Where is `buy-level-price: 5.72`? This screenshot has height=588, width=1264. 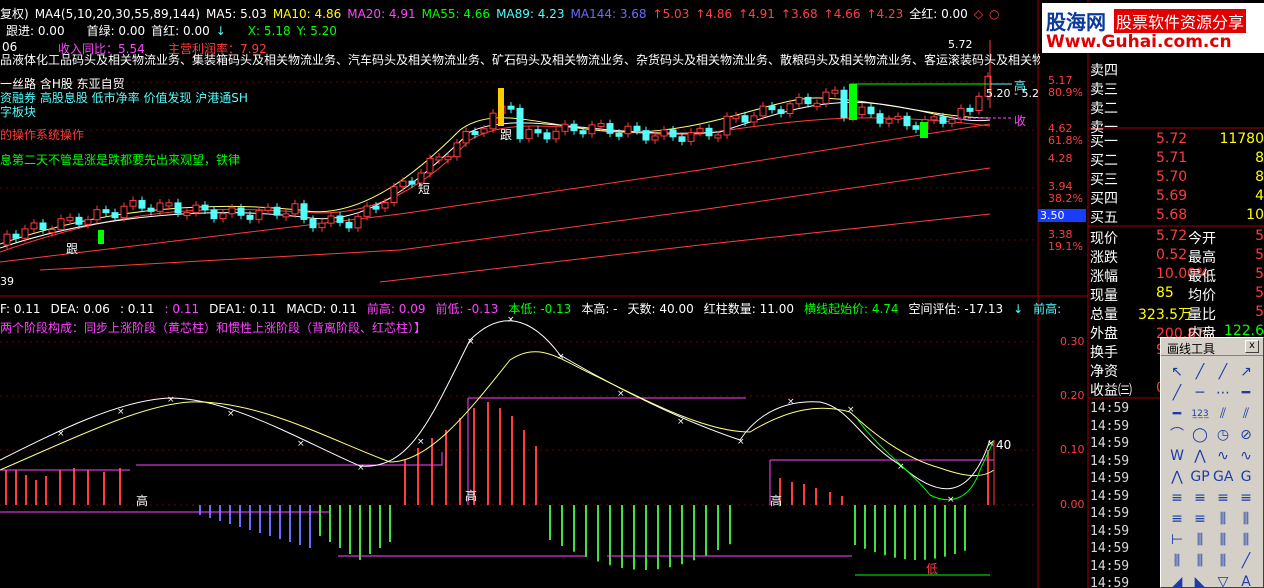 buy-level-price: 5.72 is located at coordinates (1172, 139).